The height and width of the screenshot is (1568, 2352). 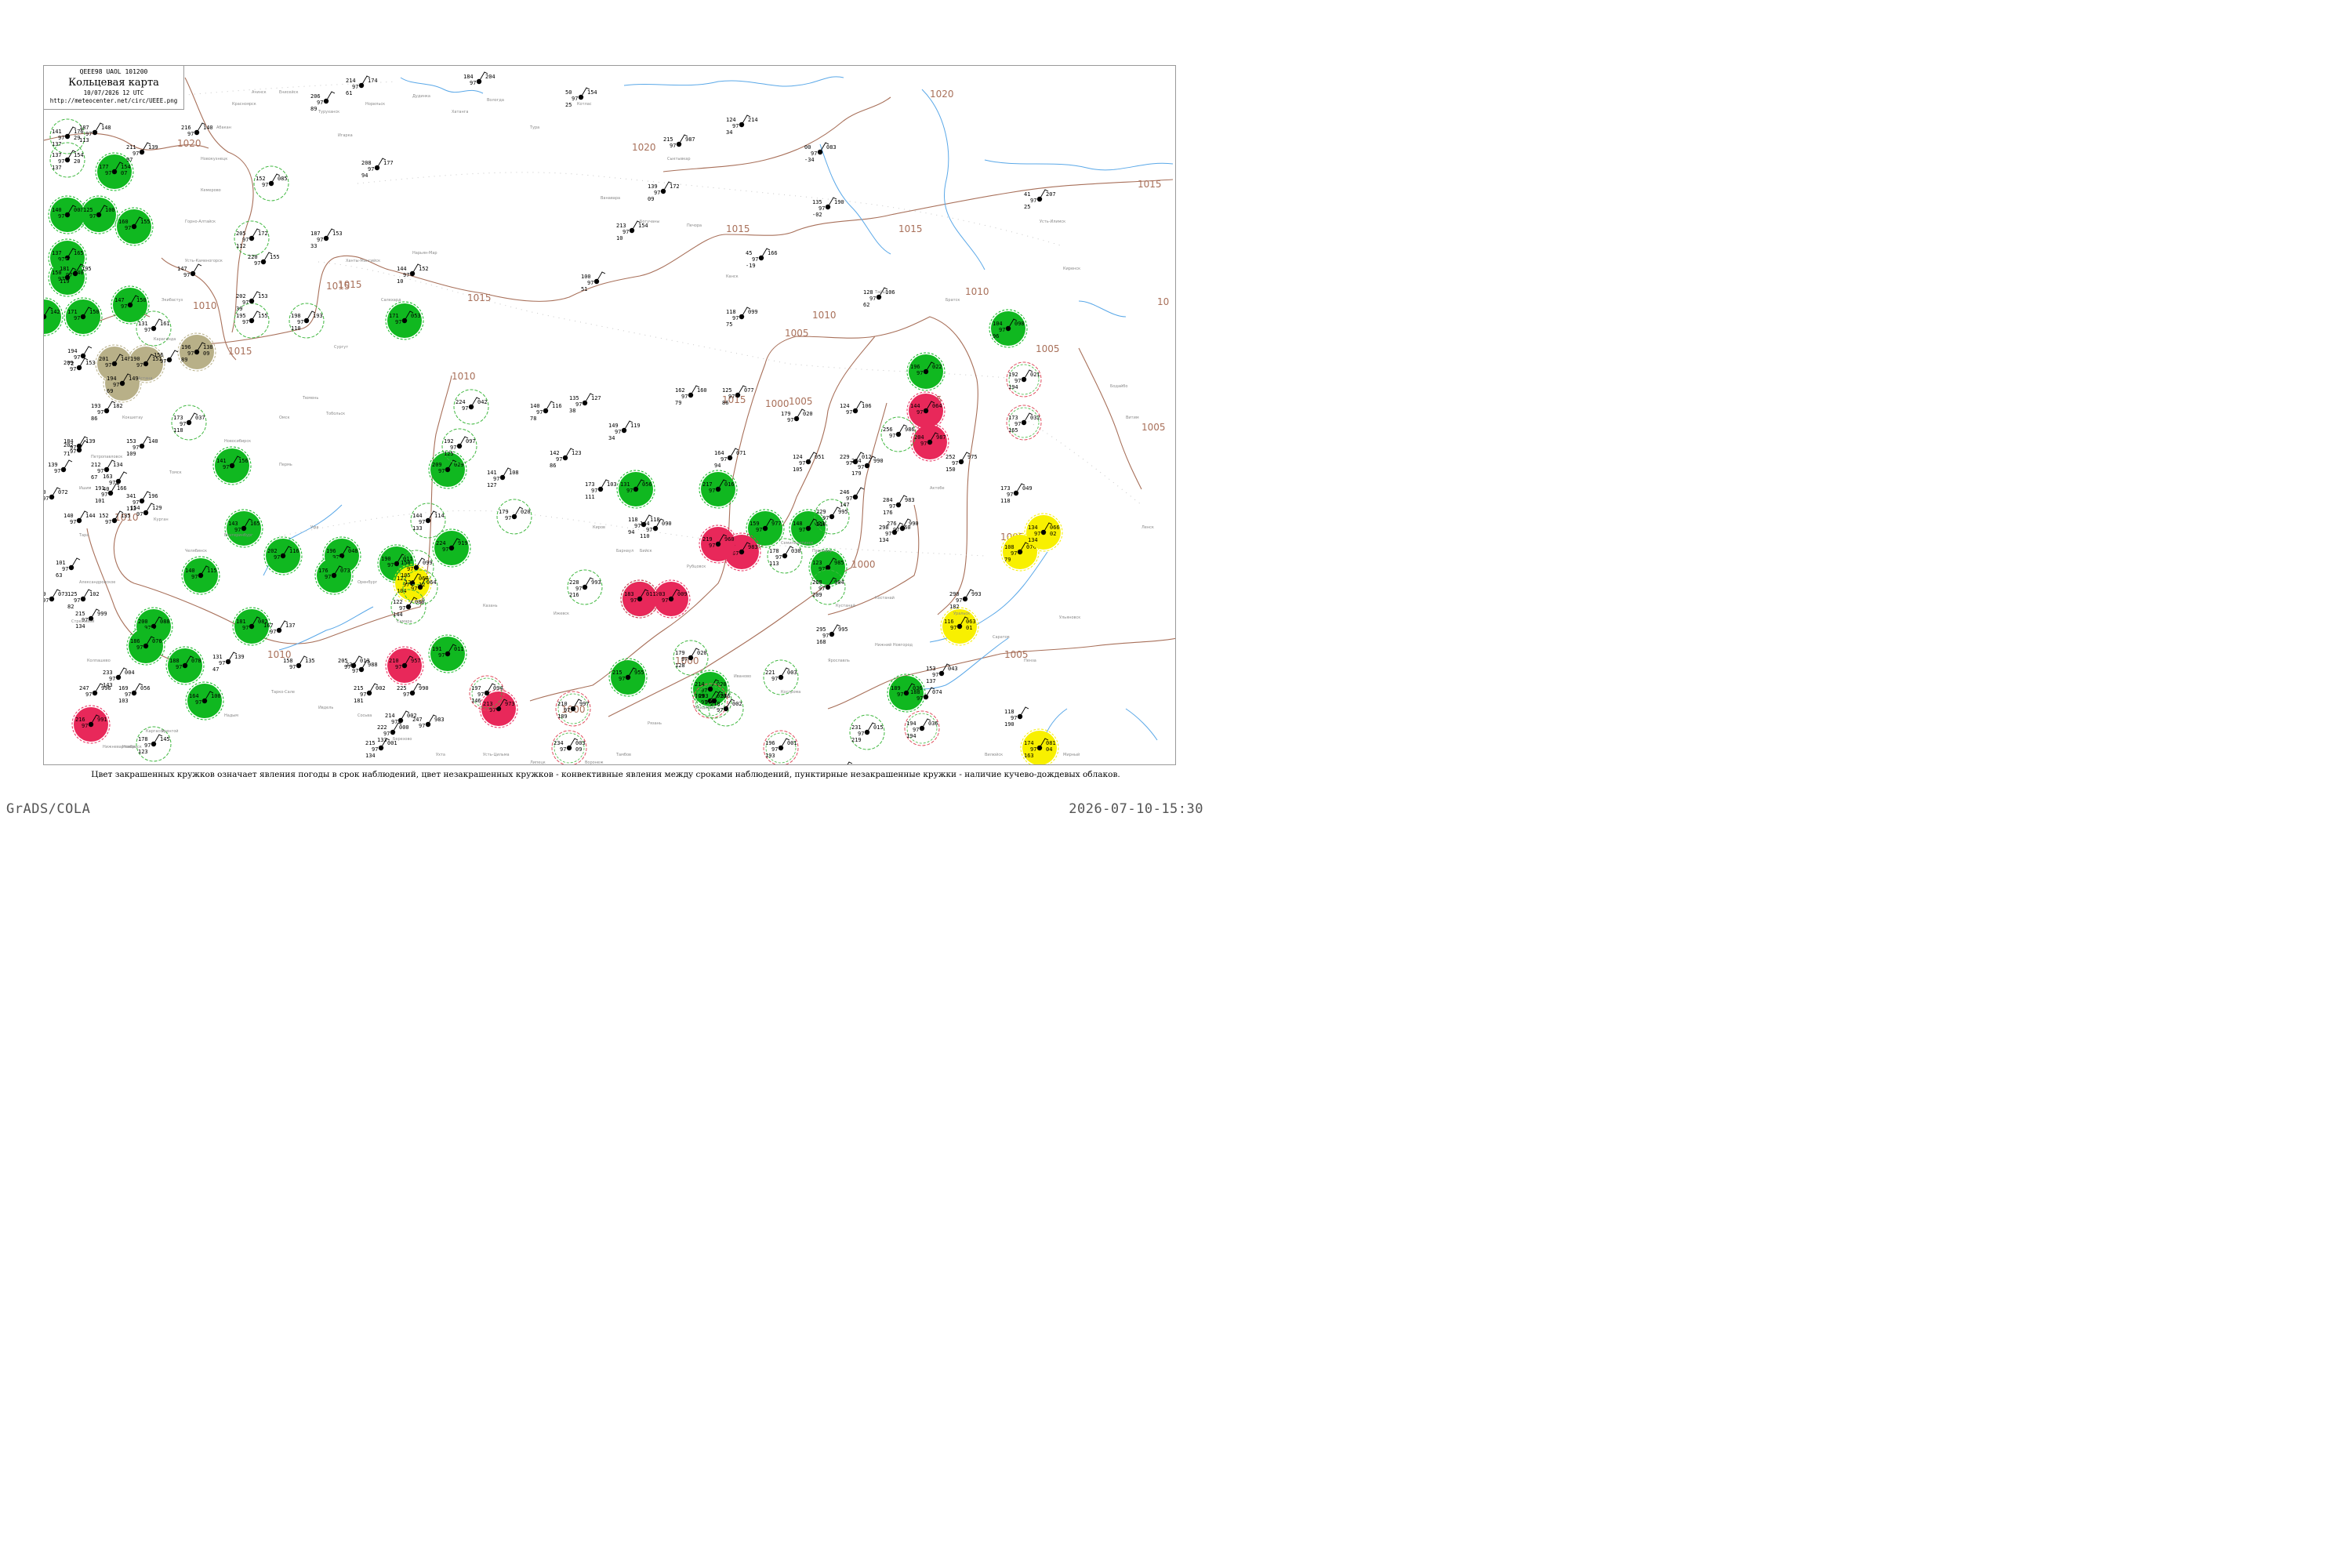 What do you see at coordinates (832, 634) in the screenshot?
I see `station-plain: 295 995 97168` at bounding box center [832, 634].